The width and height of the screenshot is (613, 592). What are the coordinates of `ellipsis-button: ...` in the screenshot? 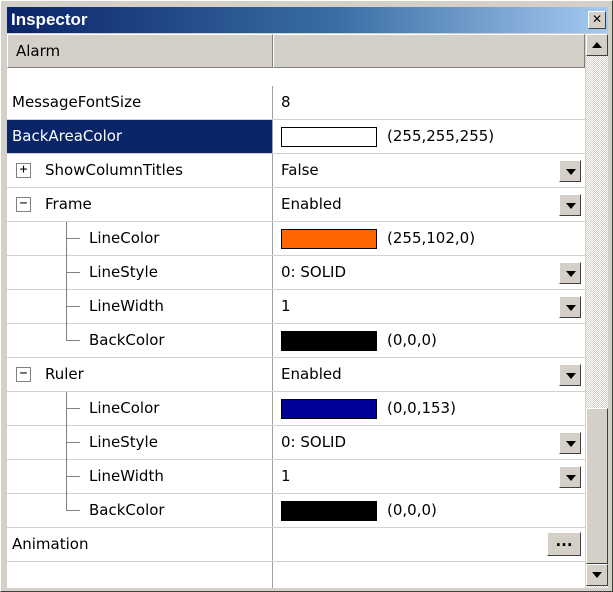 It's located at (564, 544).